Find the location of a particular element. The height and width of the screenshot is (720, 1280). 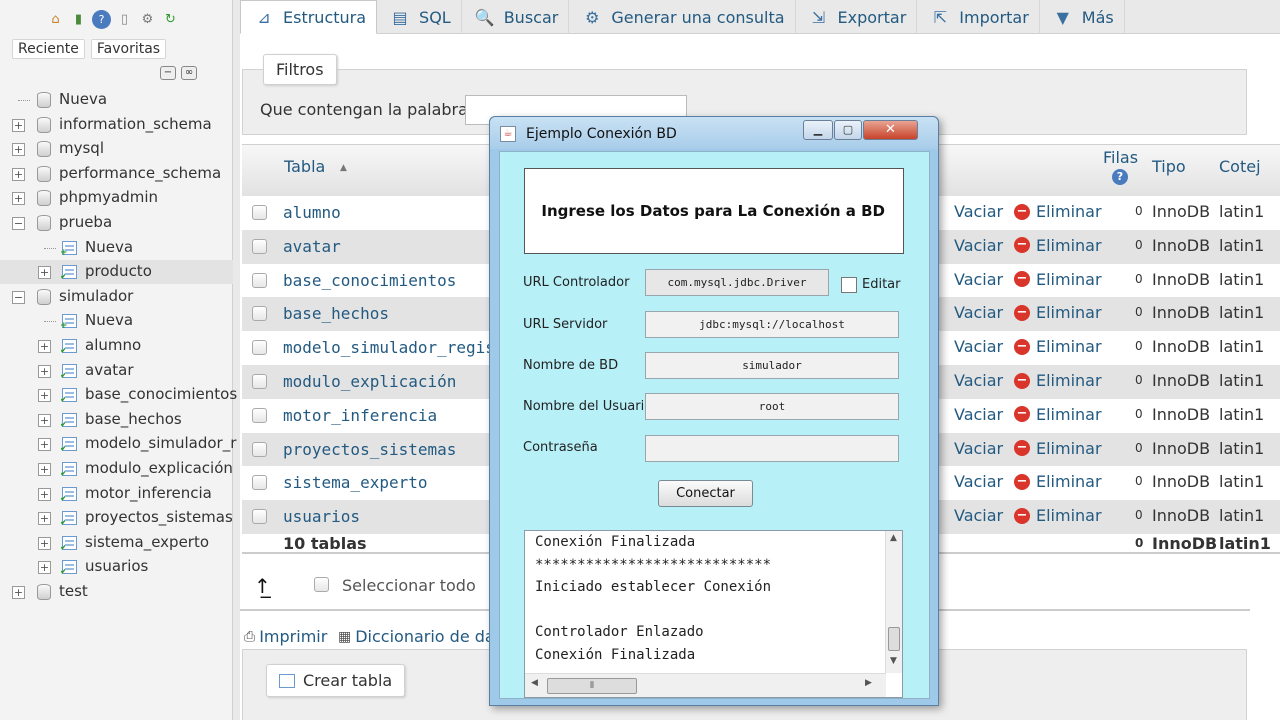

tab-export: ⇲ Exportar is located at coordinates (857, 17).